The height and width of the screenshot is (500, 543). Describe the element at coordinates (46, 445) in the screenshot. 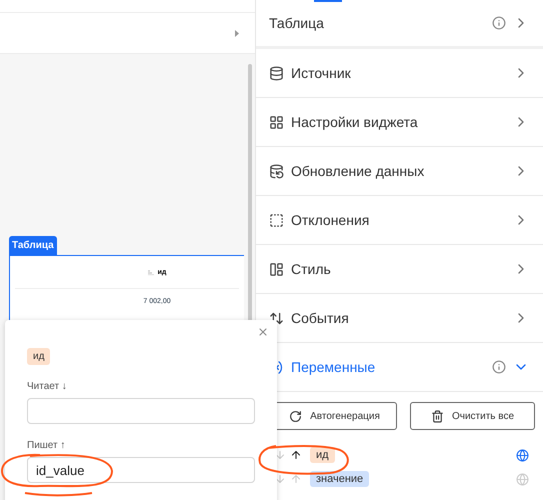

I see `field-label: Пишет ↑` at that location.